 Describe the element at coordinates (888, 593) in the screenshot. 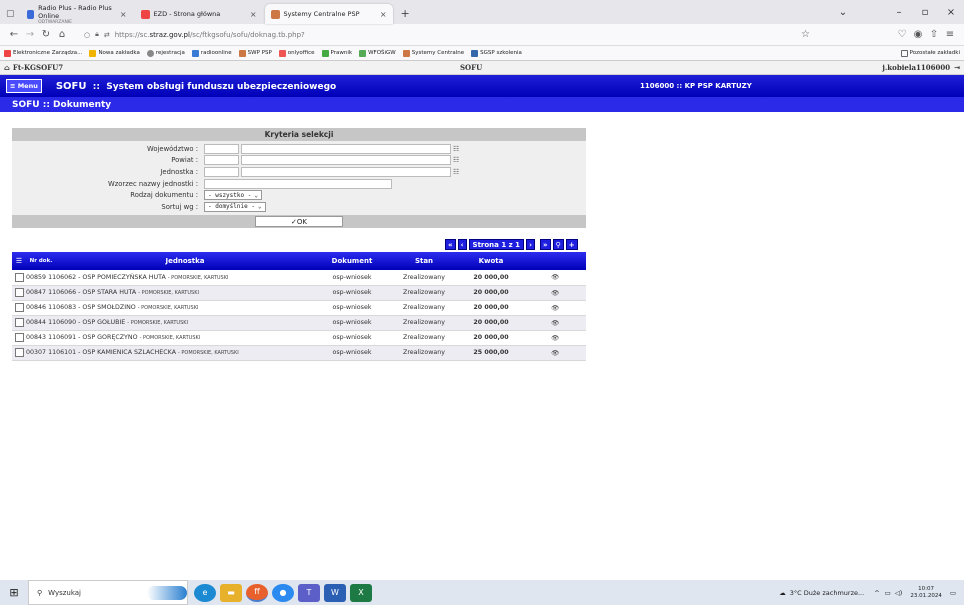

I see `network-icon: ▭` at that location.